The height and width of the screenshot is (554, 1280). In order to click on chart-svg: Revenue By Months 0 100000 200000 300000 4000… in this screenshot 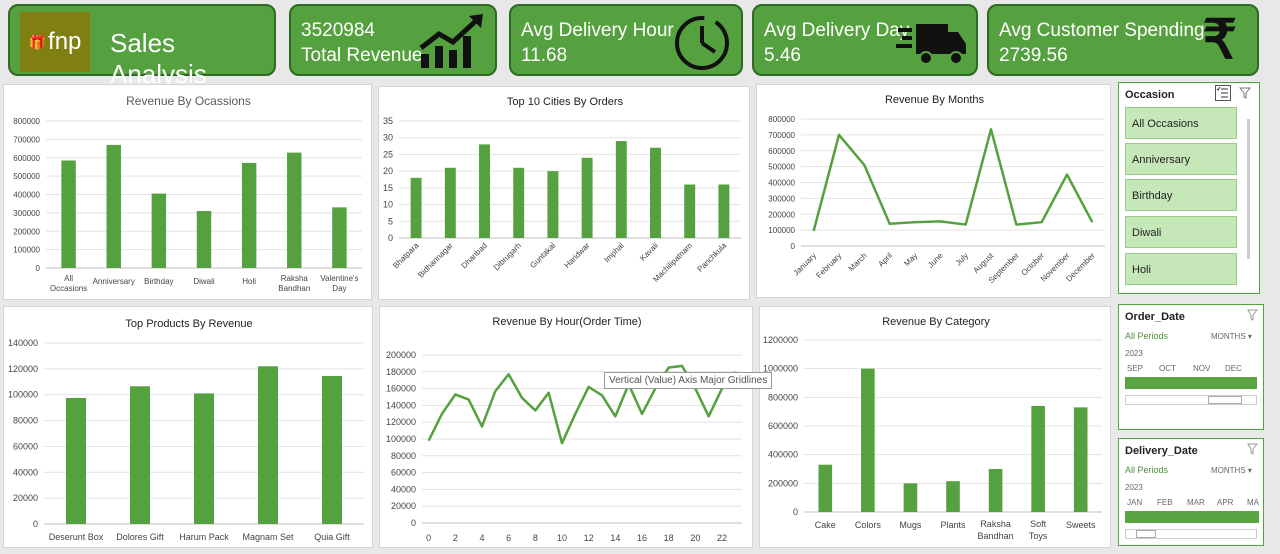, I will do `click(936, 189)`.